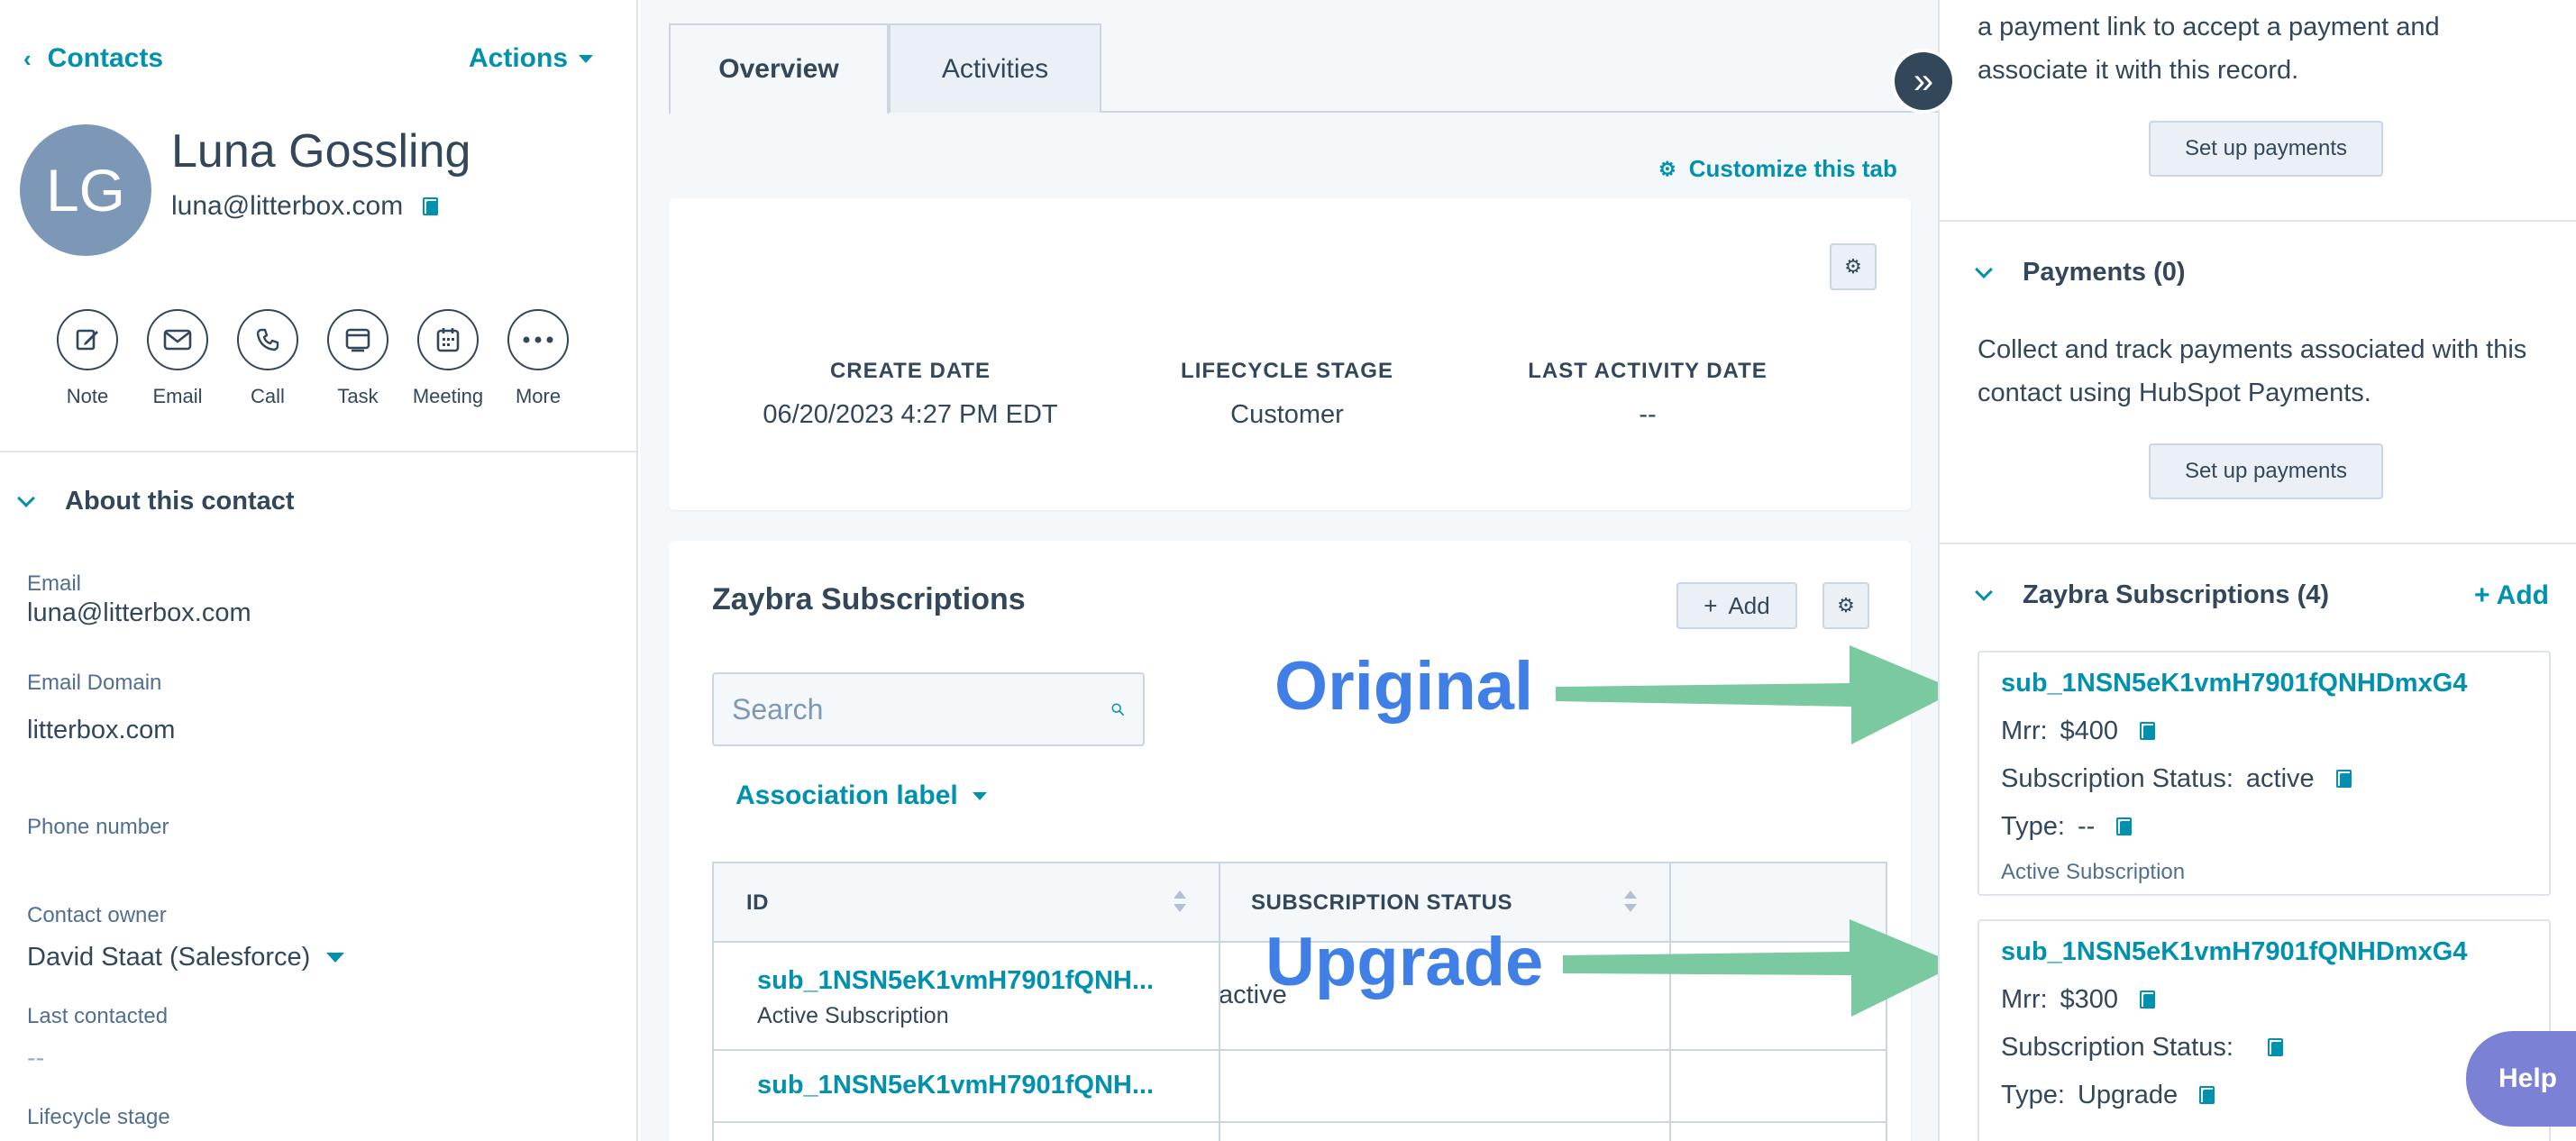 The width and height of the screenshot is (2576, 1141). Describe the element at coordinates (966, 903) in the screenshot. I see `column-header-id: ID` at that location.